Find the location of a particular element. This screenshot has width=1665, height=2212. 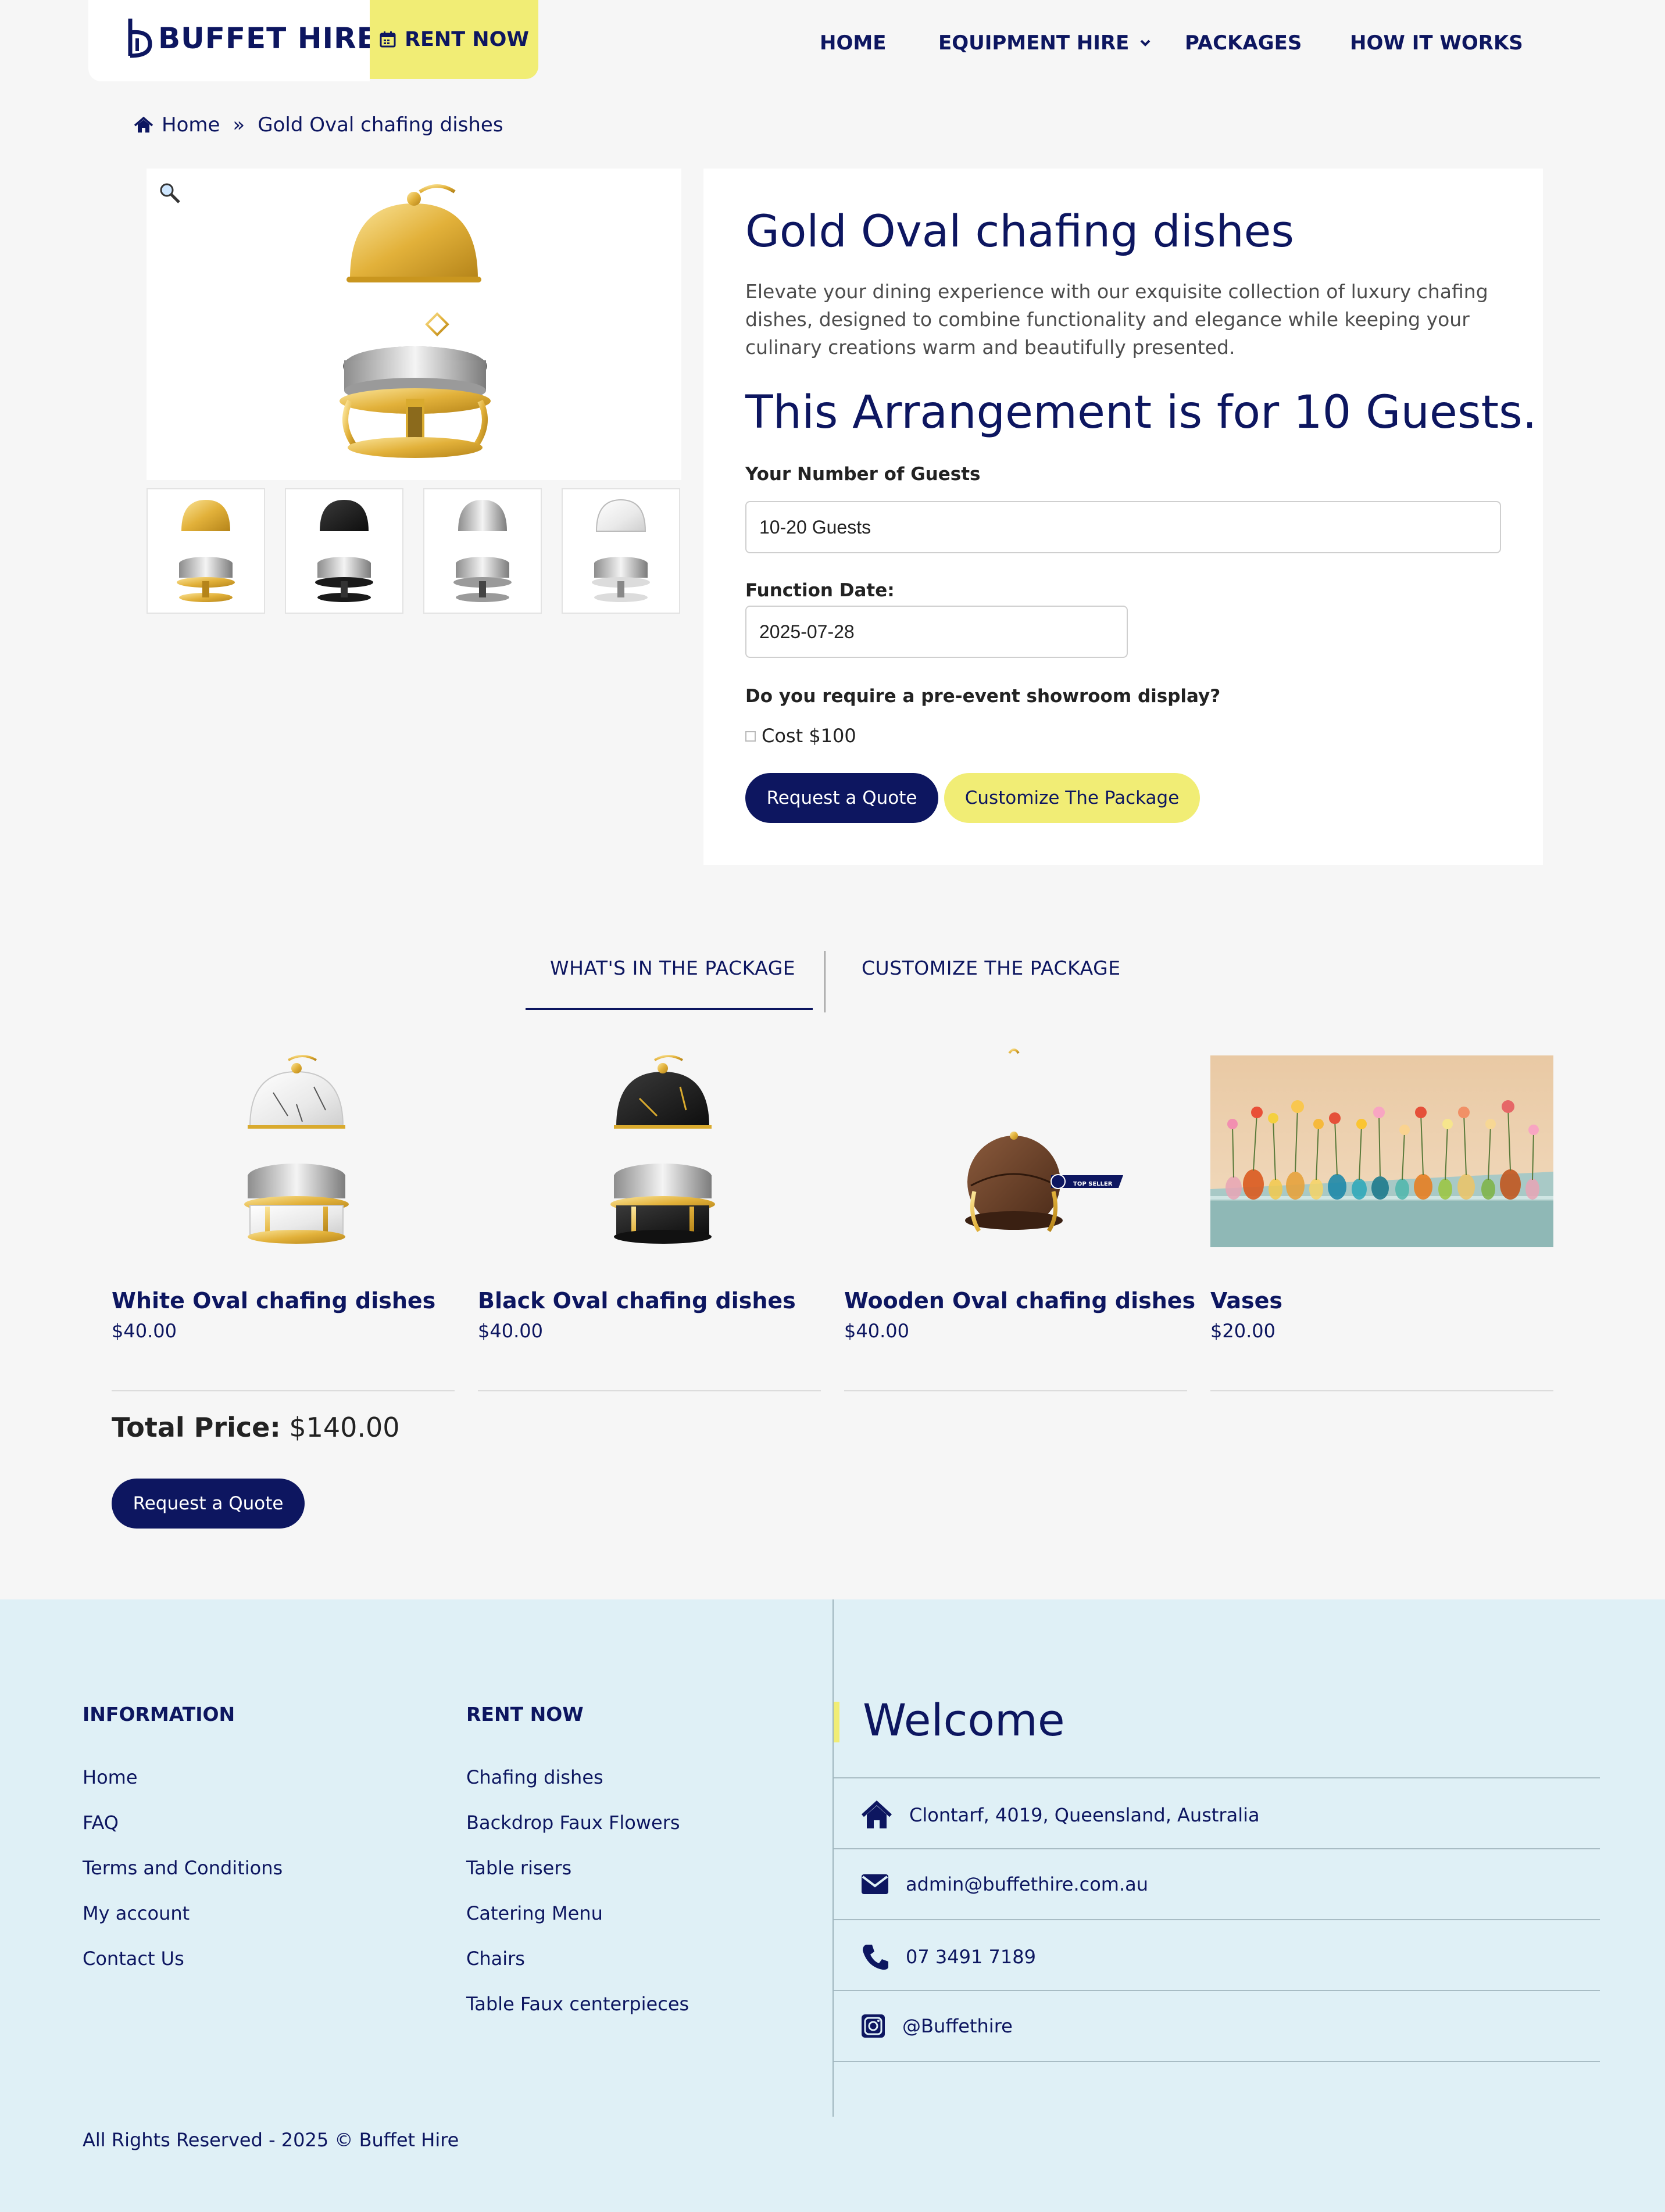

nav-how-it-works: HOW IT WORKS is located at coordinates (1436, 43).